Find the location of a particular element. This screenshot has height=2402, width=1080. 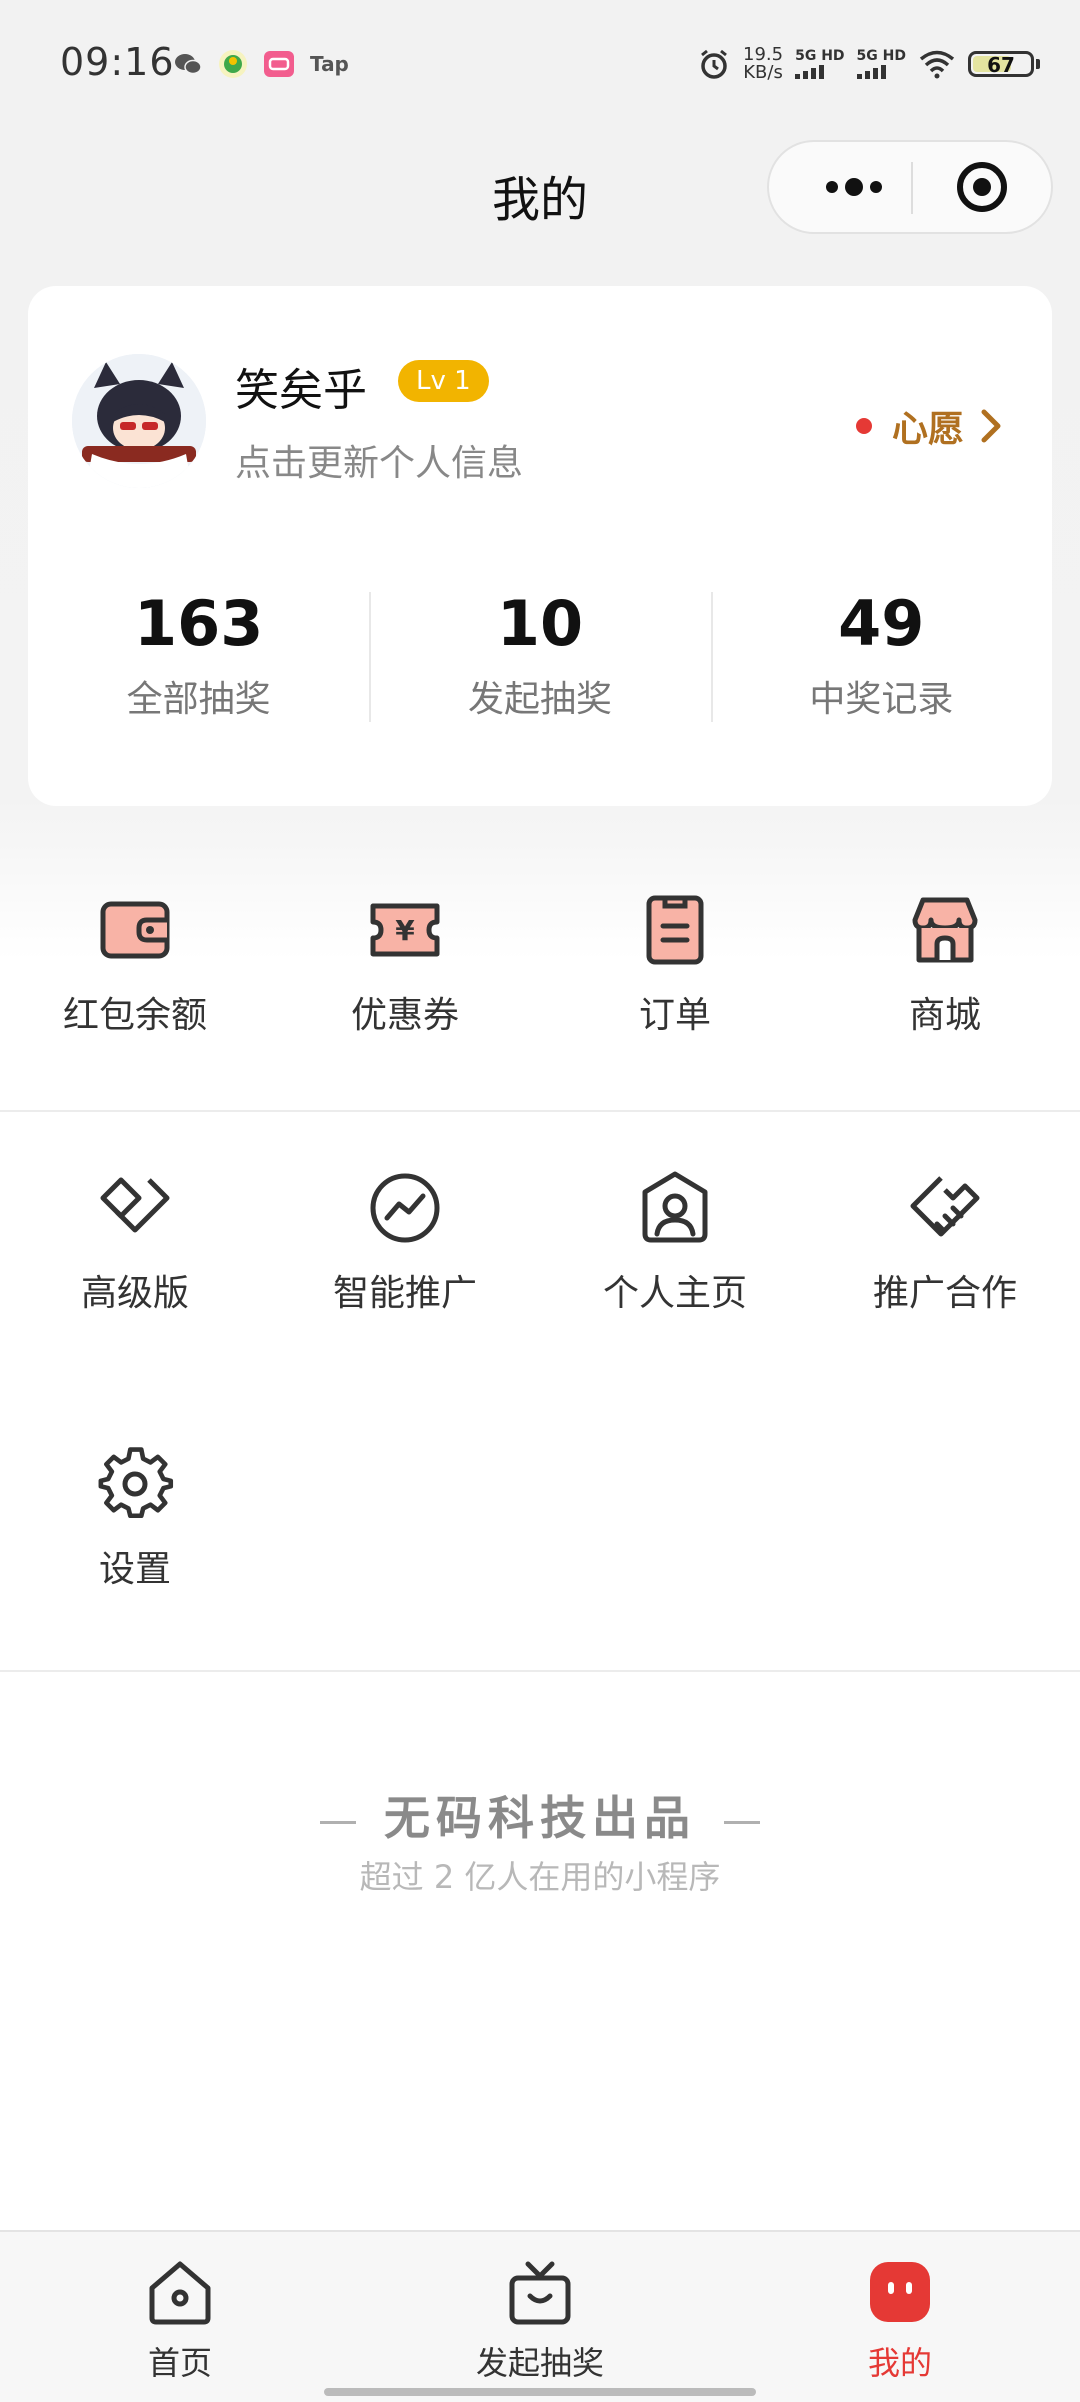

stat-created-lotteries: 10 发起抽奖 is located at coordinates (539, 656).